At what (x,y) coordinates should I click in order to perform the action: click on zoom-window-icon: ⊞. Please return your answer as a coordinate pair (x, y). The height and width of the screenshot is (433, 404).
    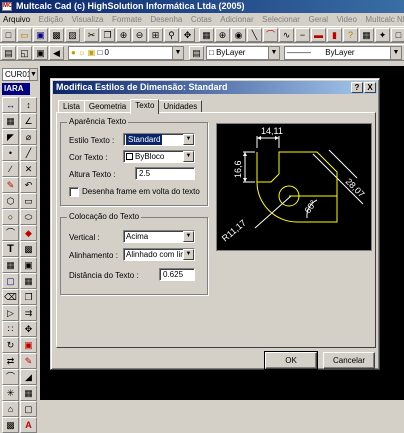
    Looking at the image, I should click on (155, 35).